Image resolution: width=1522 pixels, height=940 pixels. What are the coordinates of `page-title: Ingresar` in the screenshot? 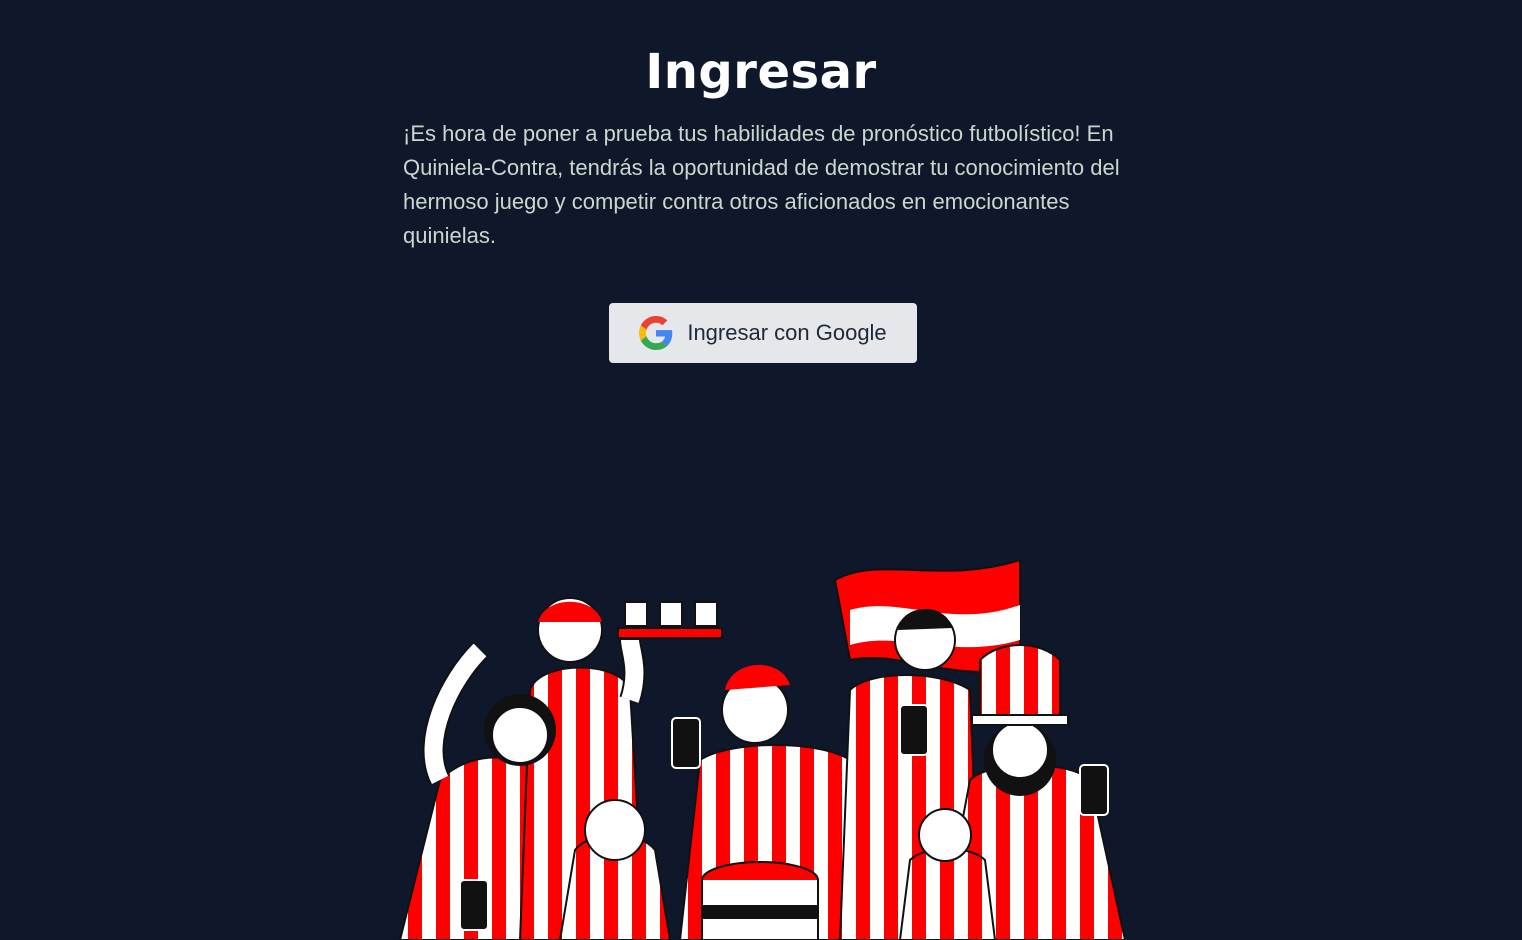 It's located at (761, 72).